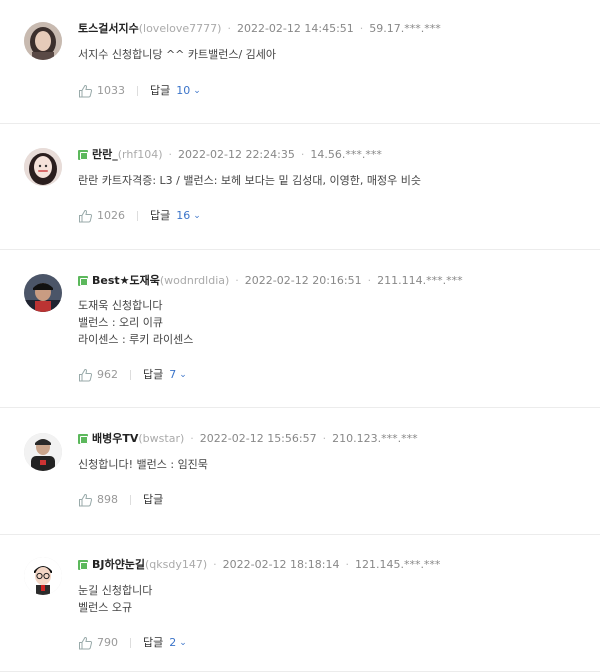  Describe the element at coordinates (180, 28) in the screenshot. I see `author-id: (lovelove7777)` at that location.